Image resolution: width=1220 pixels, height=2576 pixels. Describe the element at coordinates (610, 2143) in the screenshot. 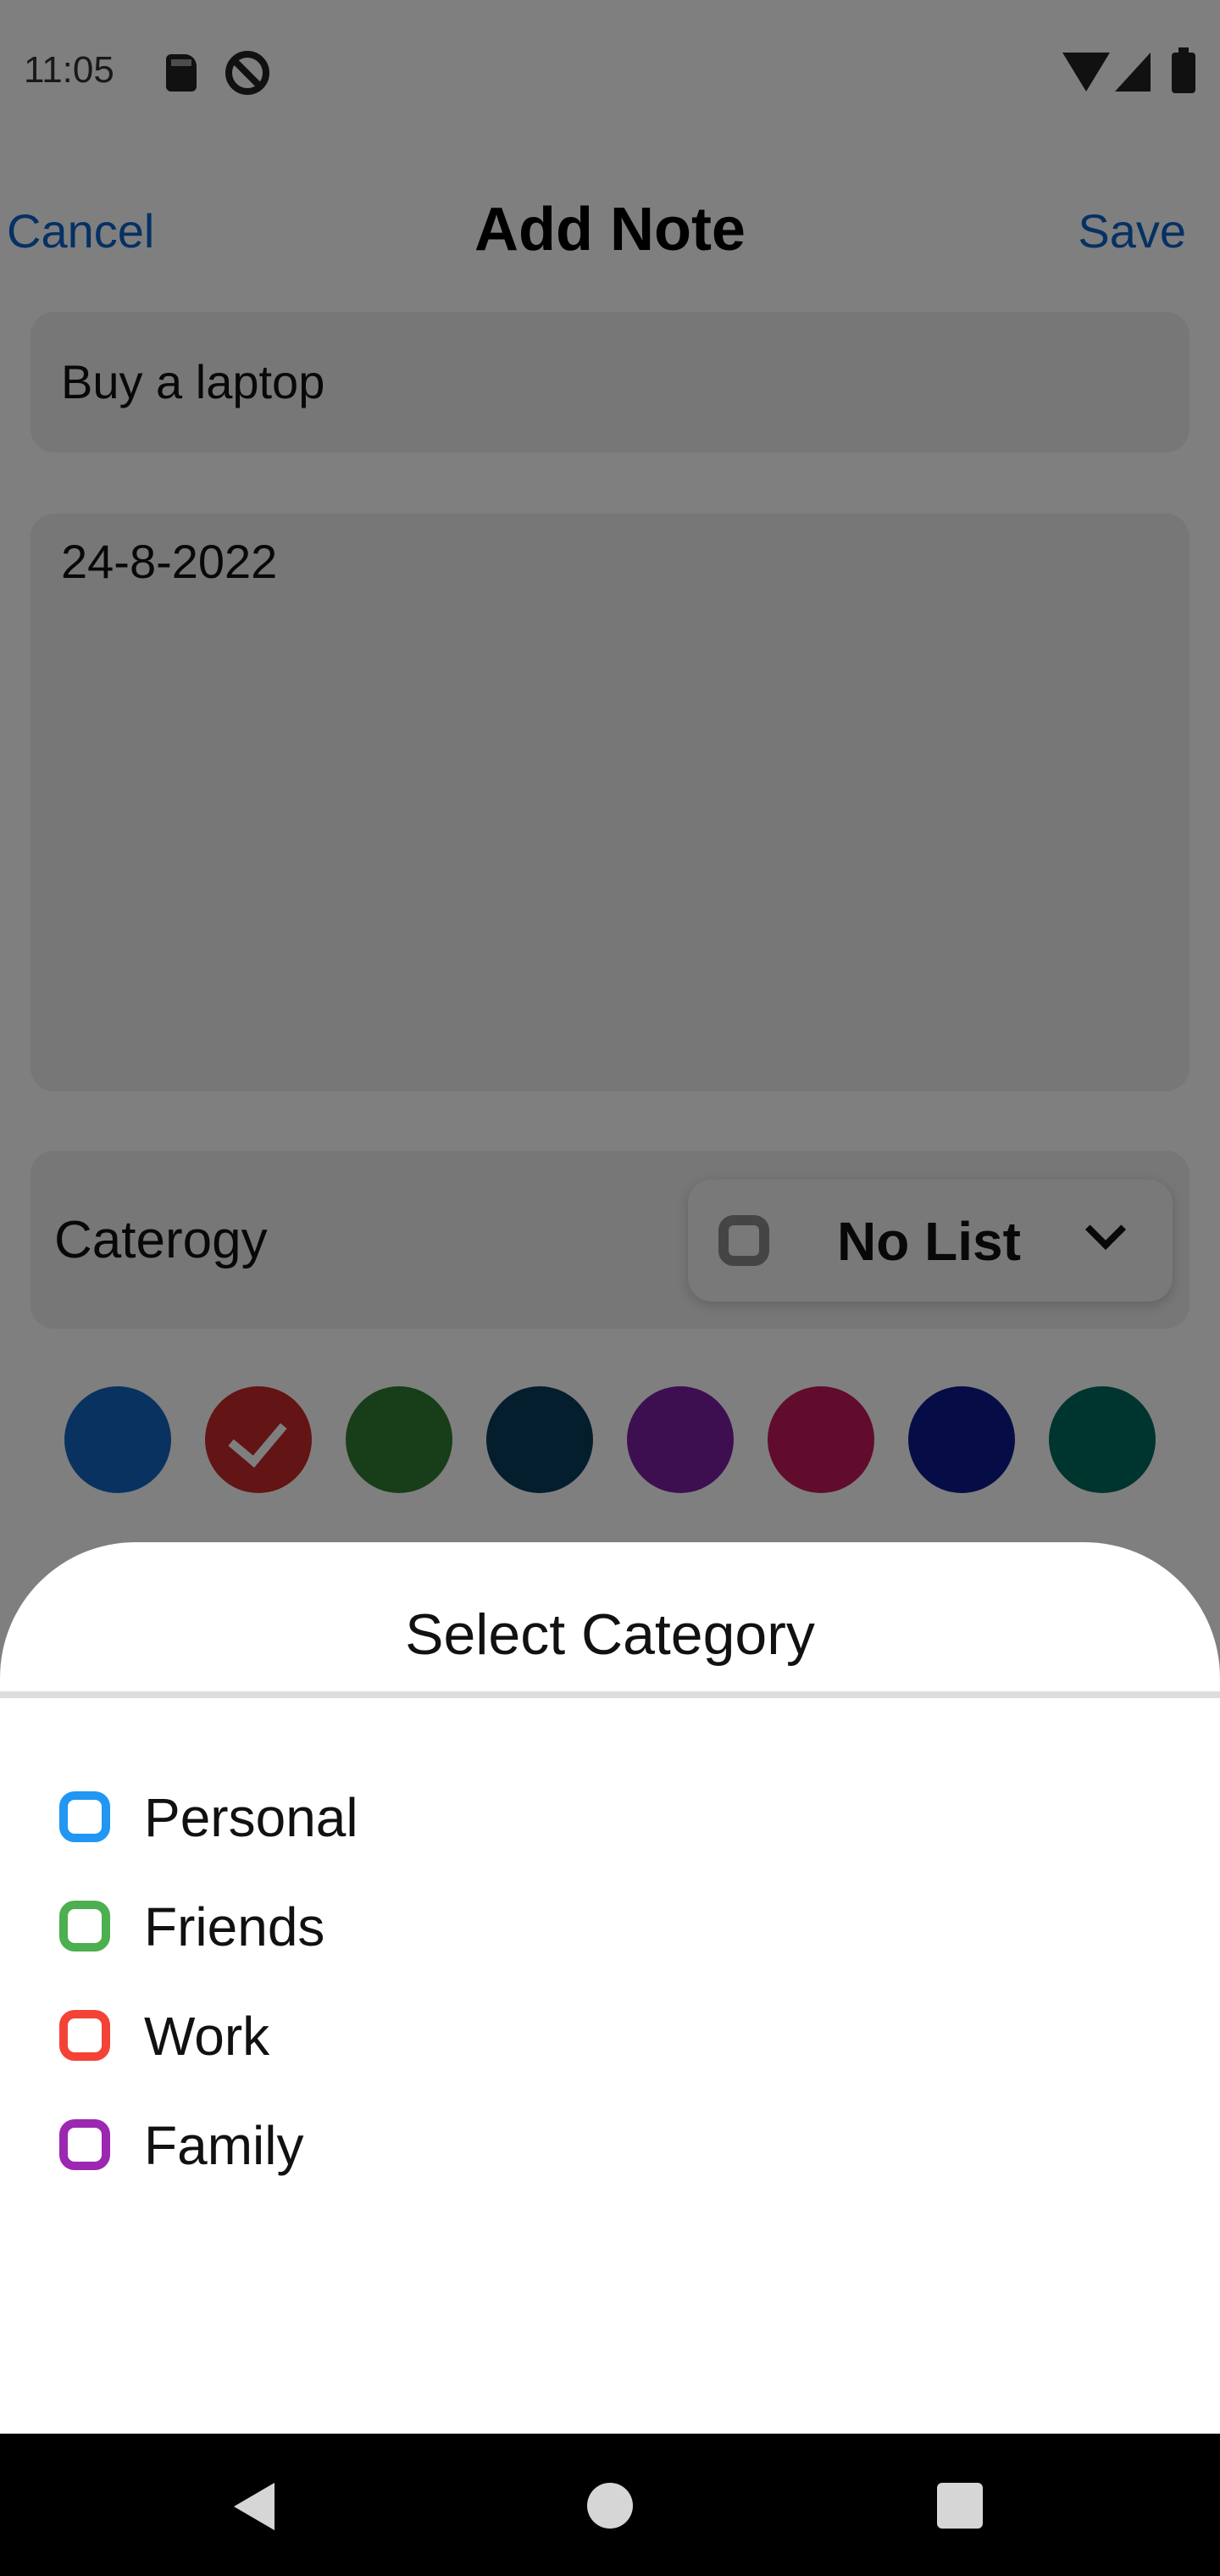

I see `category-option: Family` at that location.